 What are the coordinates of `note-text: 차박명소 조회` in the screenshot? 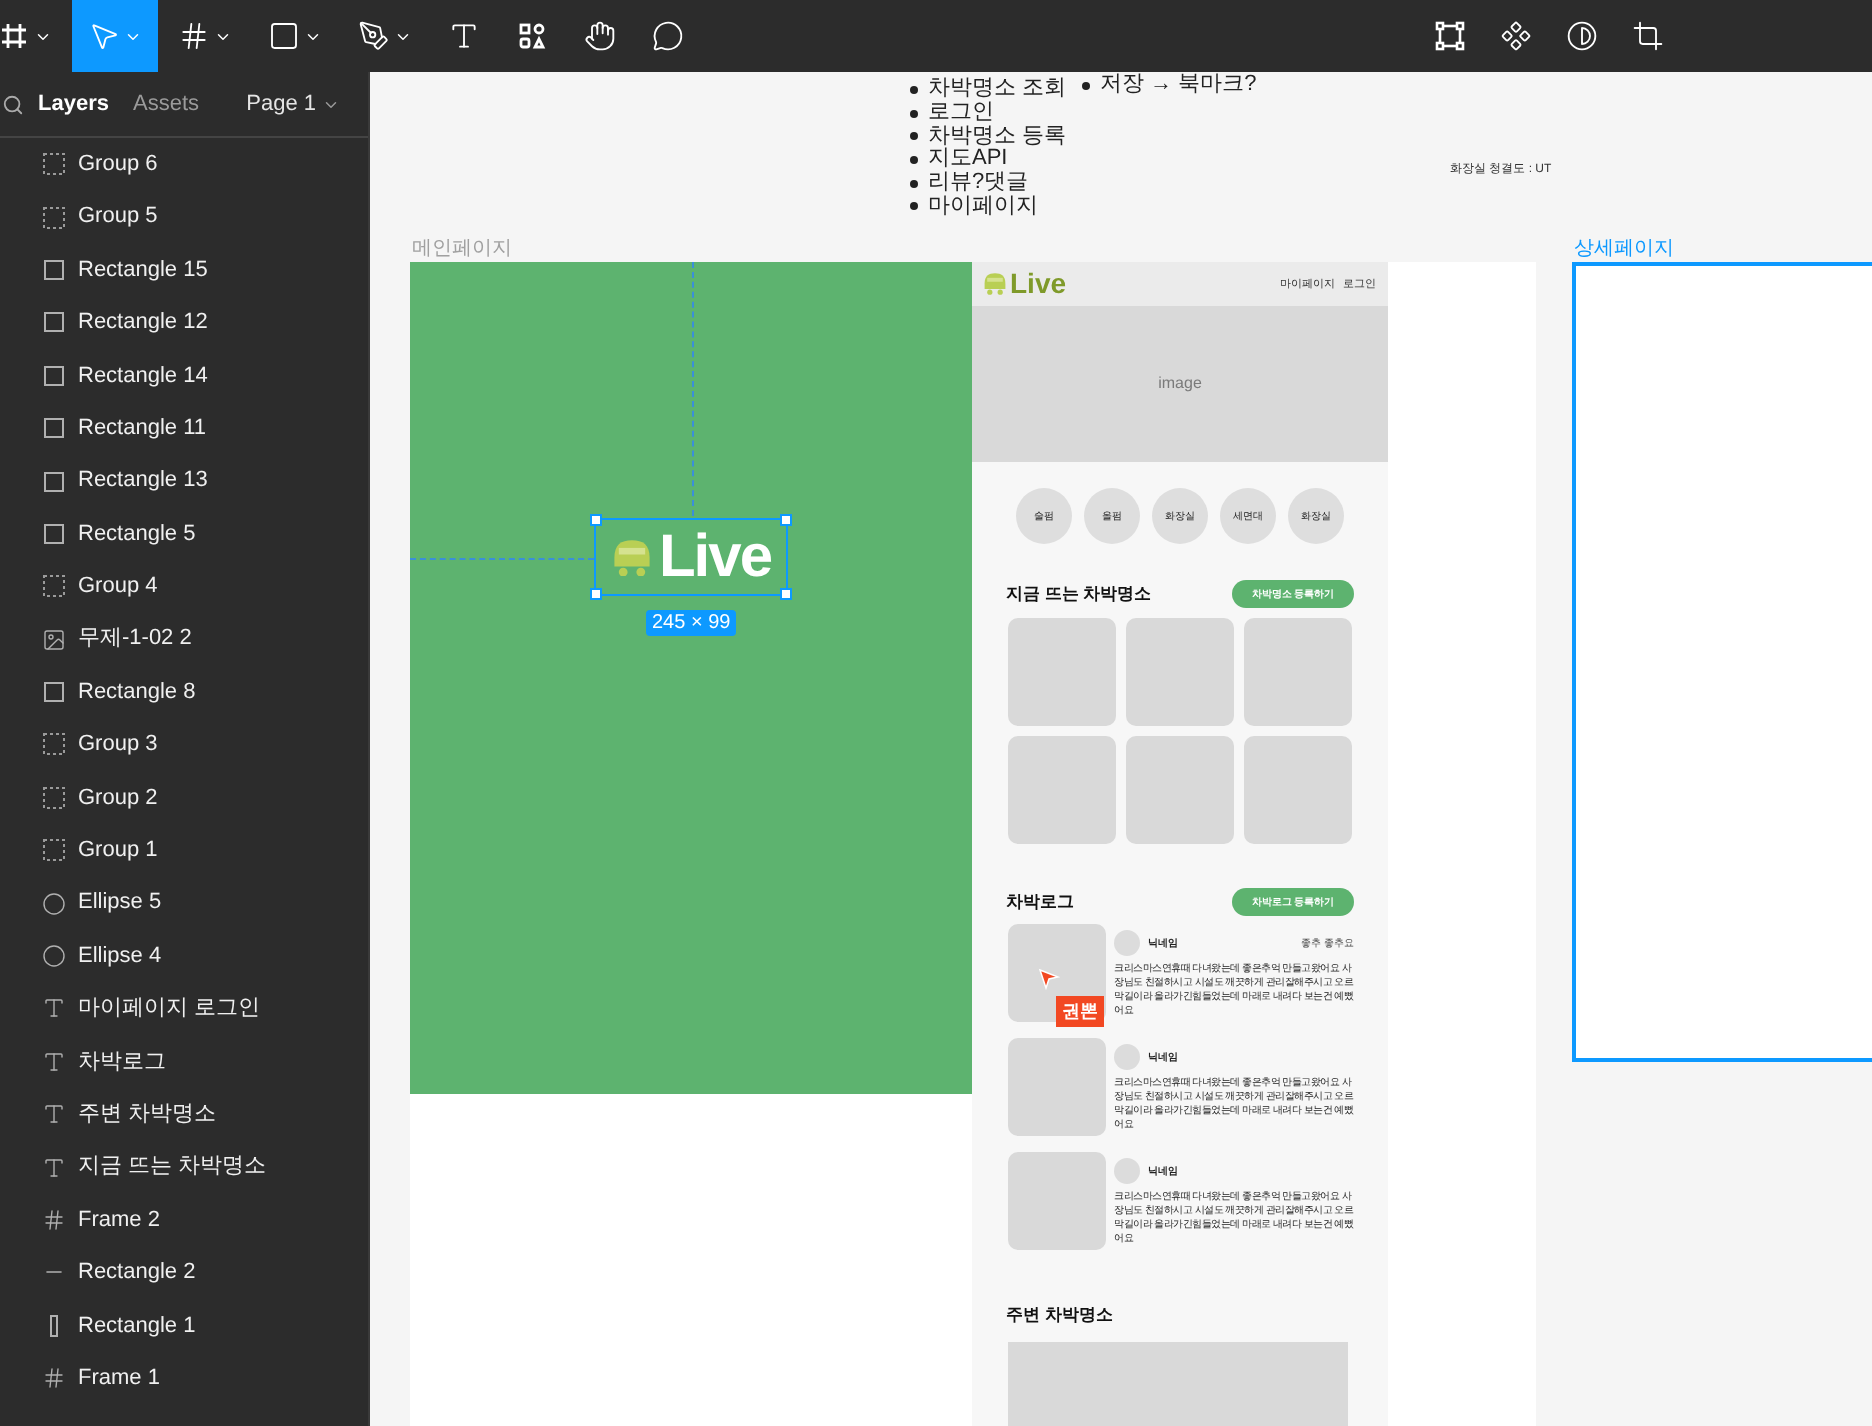 It's located at (997, 89).